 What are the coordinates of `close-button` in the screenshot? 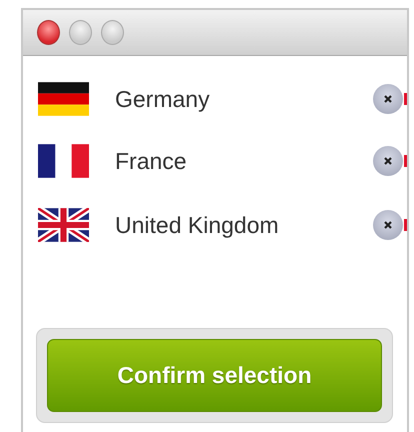 It's located at (48, 32).